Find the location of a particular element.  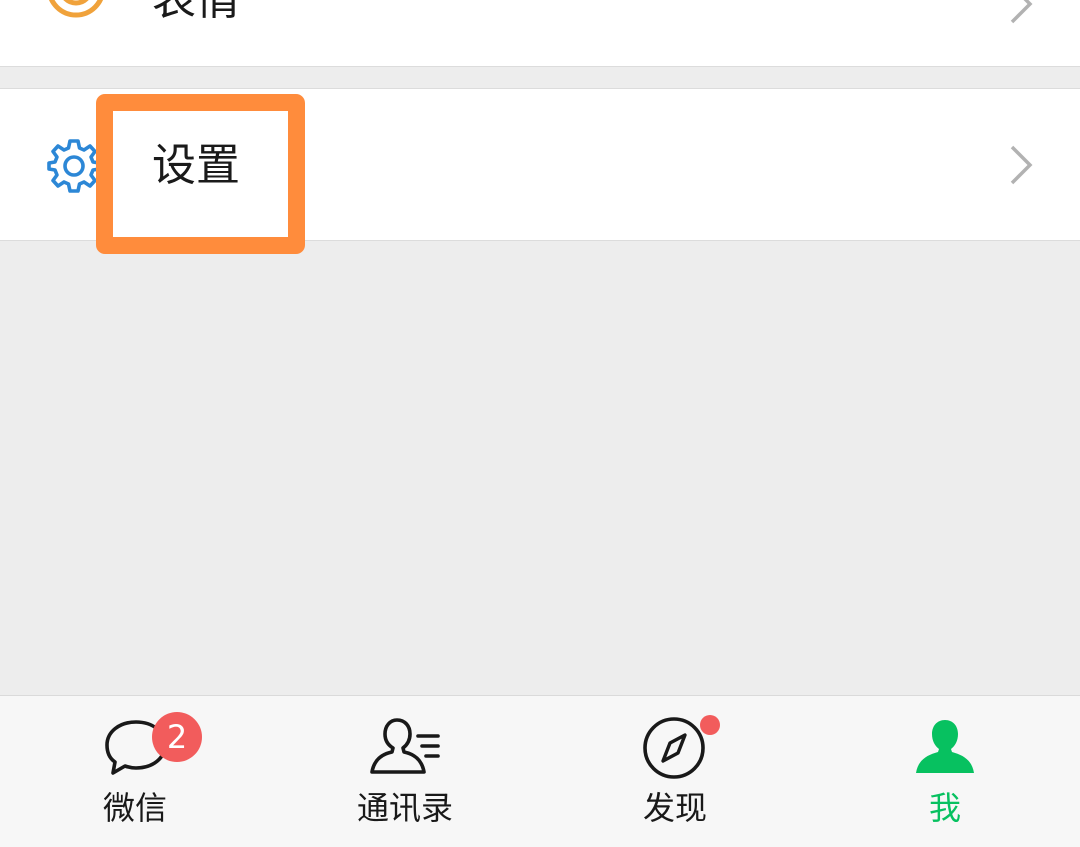

tab-chats: 2 微信 is located at coordinates (135, 771).